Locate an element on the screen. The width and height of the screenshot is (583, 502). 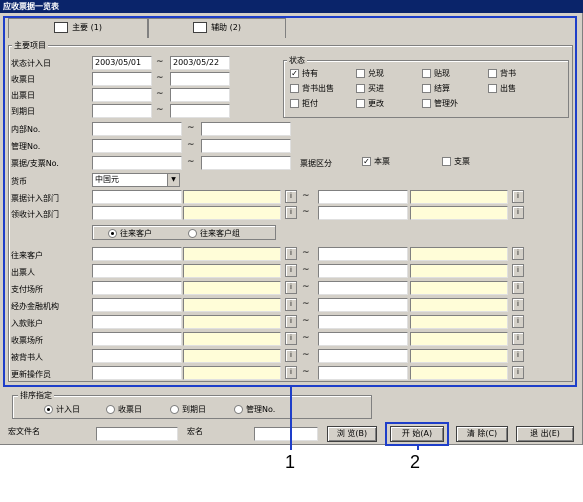
radio-client-group: 往来客户组 is located at coordinates (214, 233).